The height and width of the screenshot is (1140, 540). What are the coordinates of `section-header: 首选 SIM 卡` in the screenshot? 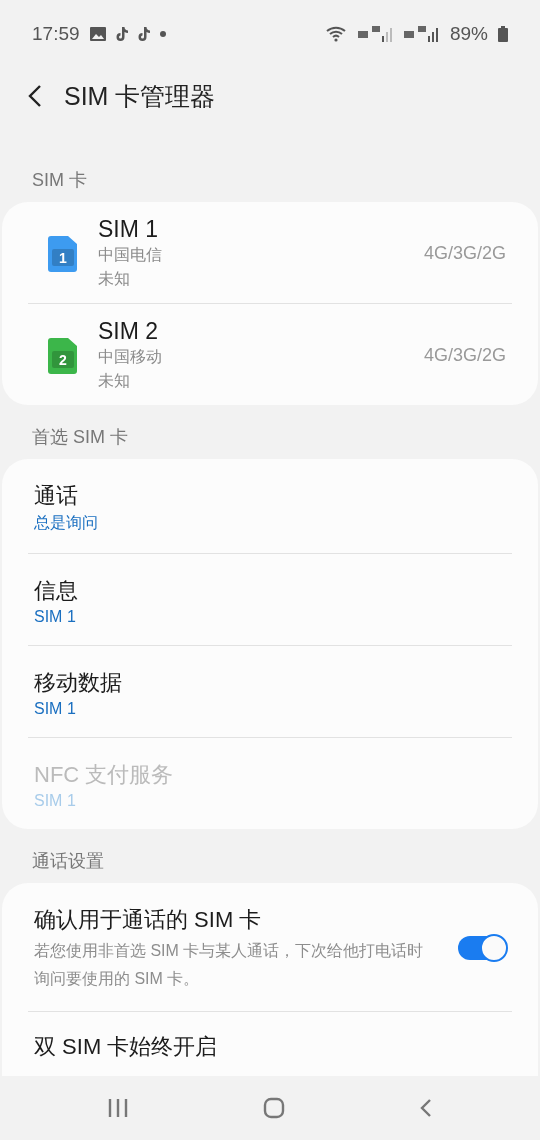 It's located at (80, 437).